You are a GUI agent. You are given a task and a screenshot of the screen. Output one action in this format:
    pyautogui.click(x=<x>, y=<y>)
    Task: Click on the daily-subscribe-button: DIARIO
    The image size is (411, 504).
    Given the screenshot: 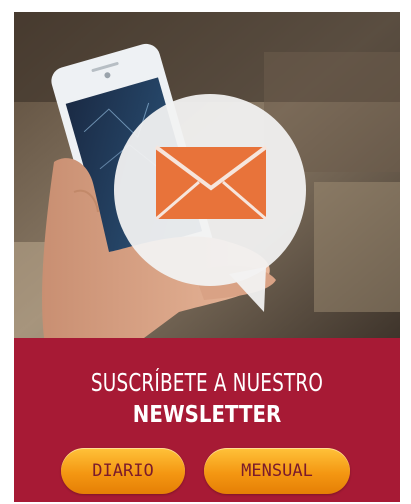 What is the action you would take?
    pyautogui.click(x=123, y=471)
    